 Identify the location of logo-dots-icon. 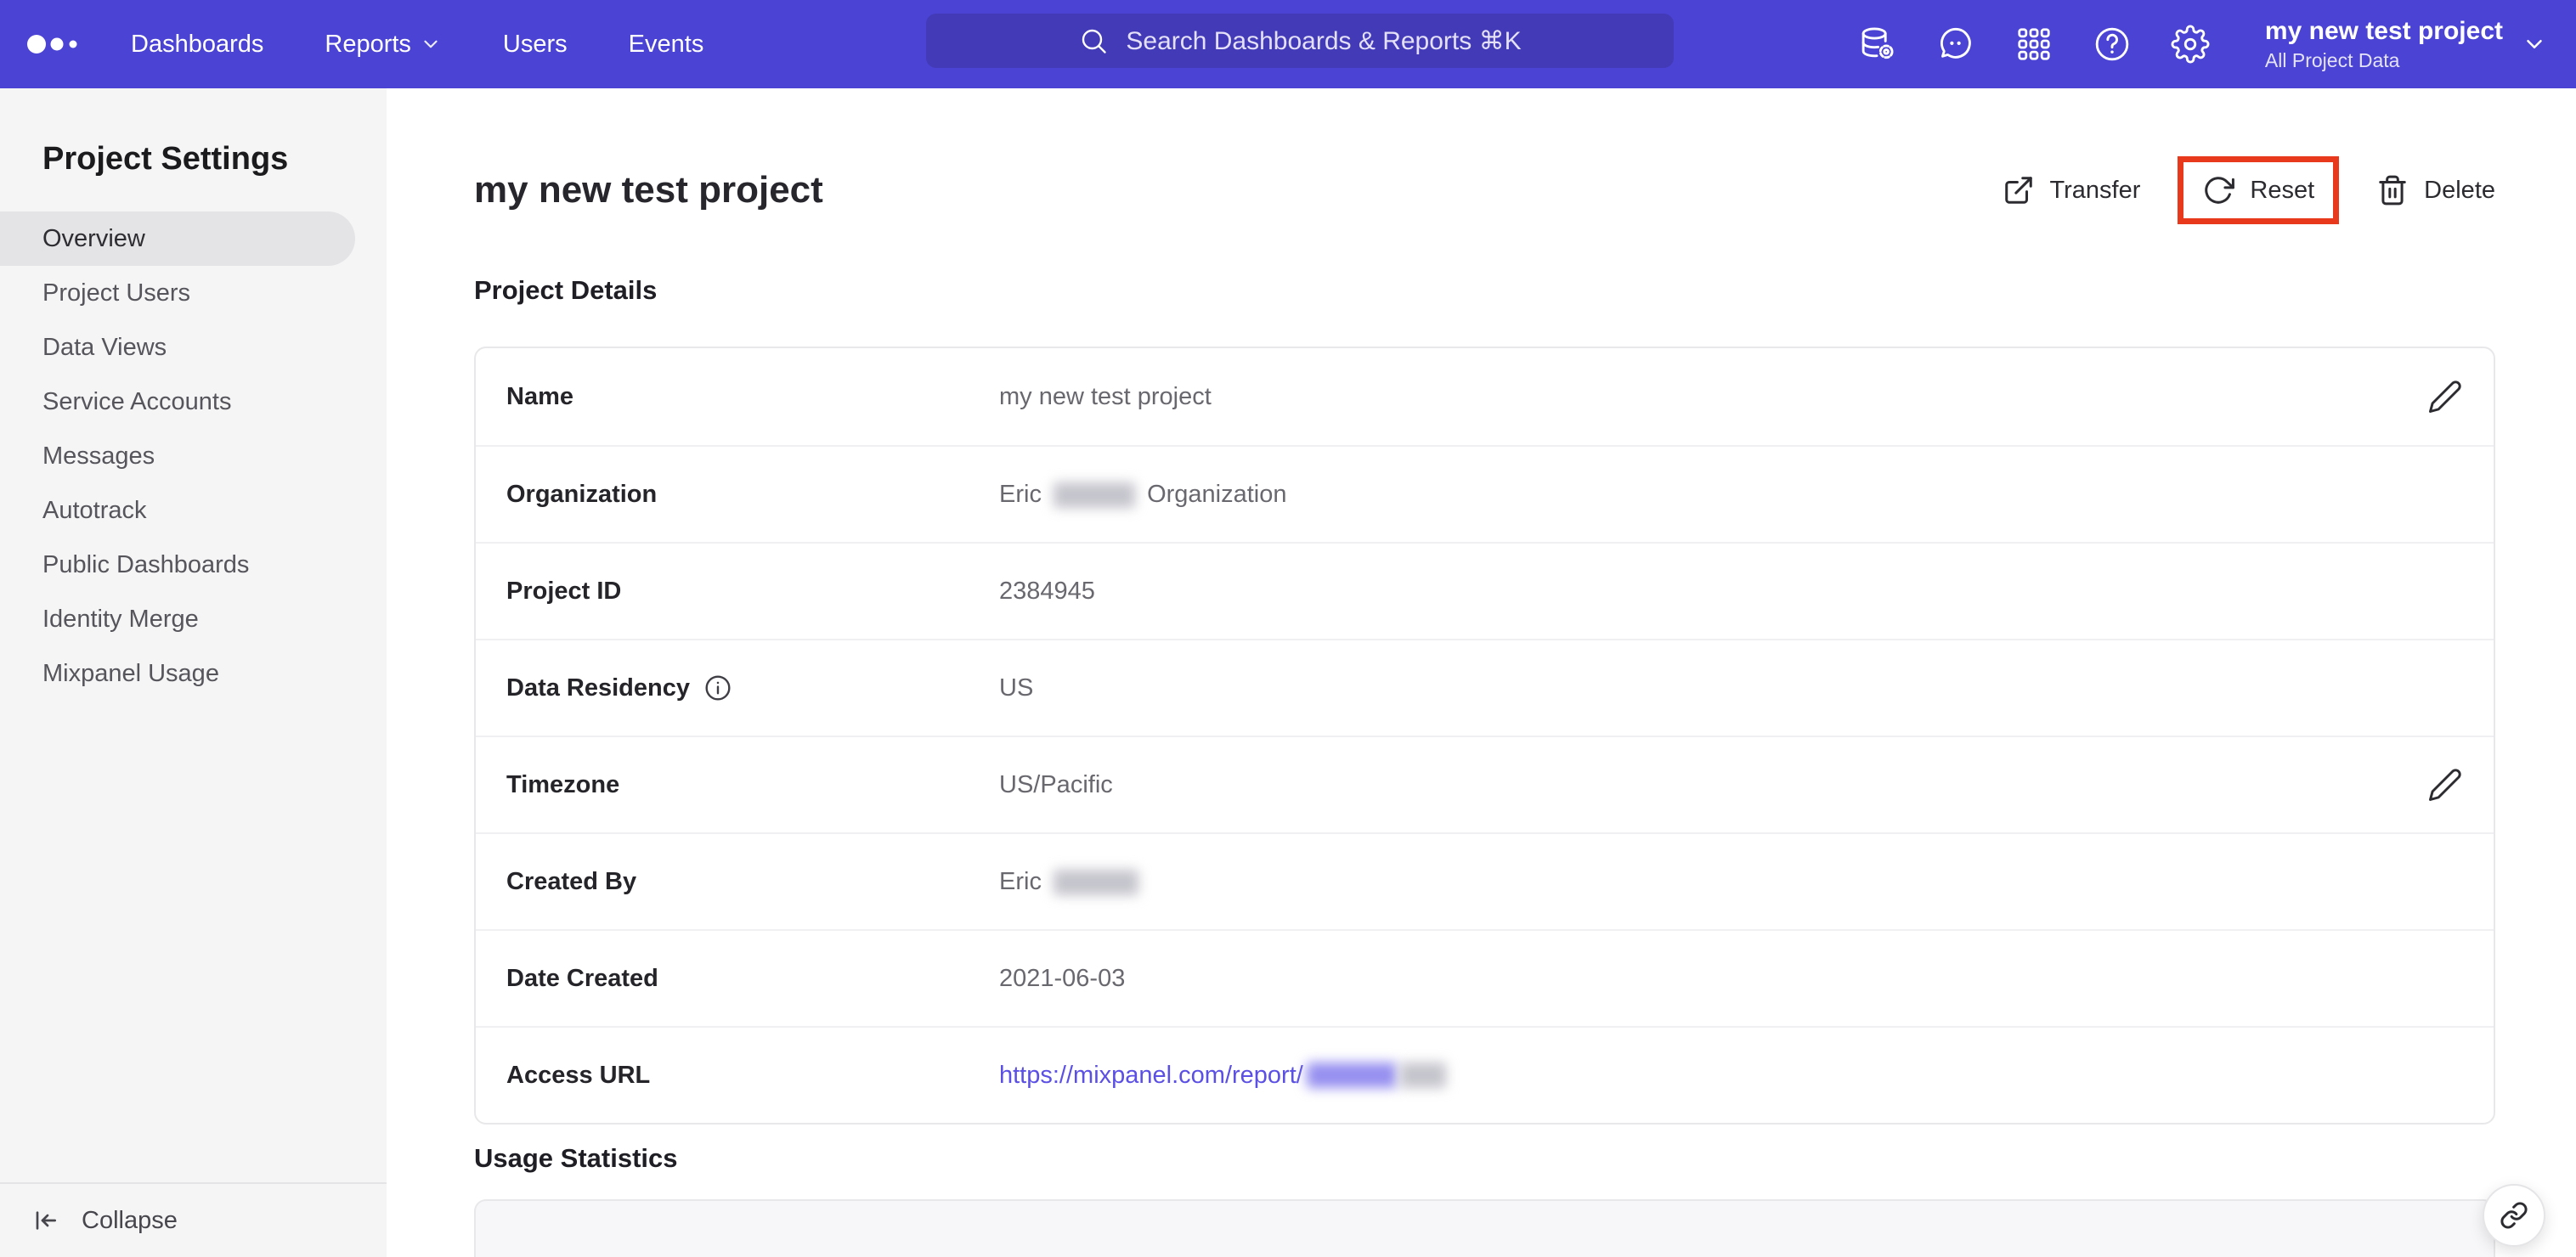
(52, 44).